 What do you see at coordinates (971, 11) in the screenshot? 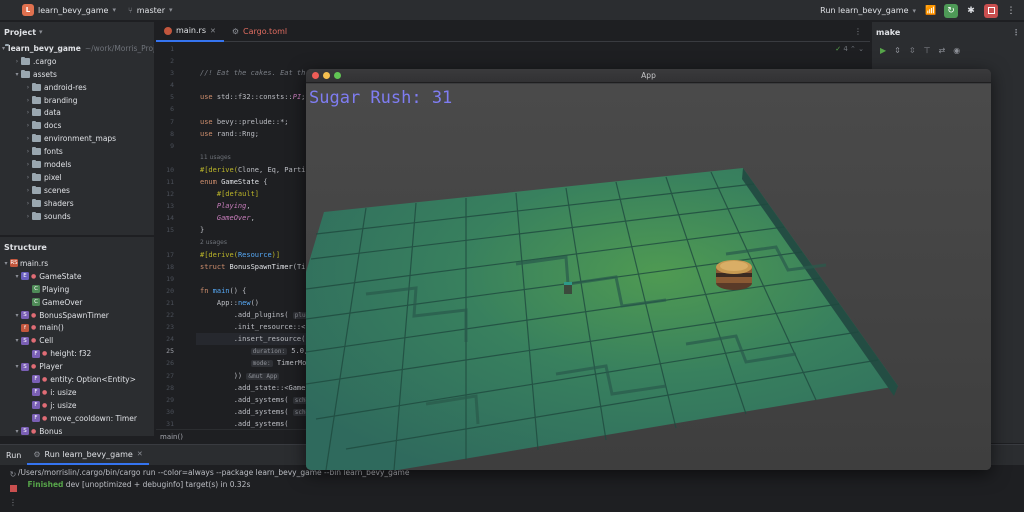
I see `debug-icon: ✱` at bounding box center [971, 11].